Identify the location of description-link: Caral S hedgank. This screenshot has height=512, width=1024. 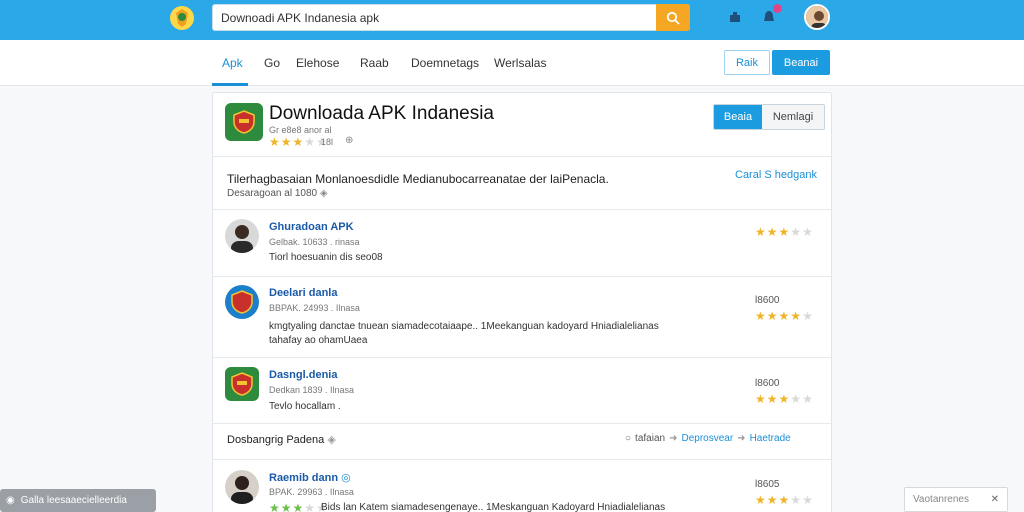
(776, 175).